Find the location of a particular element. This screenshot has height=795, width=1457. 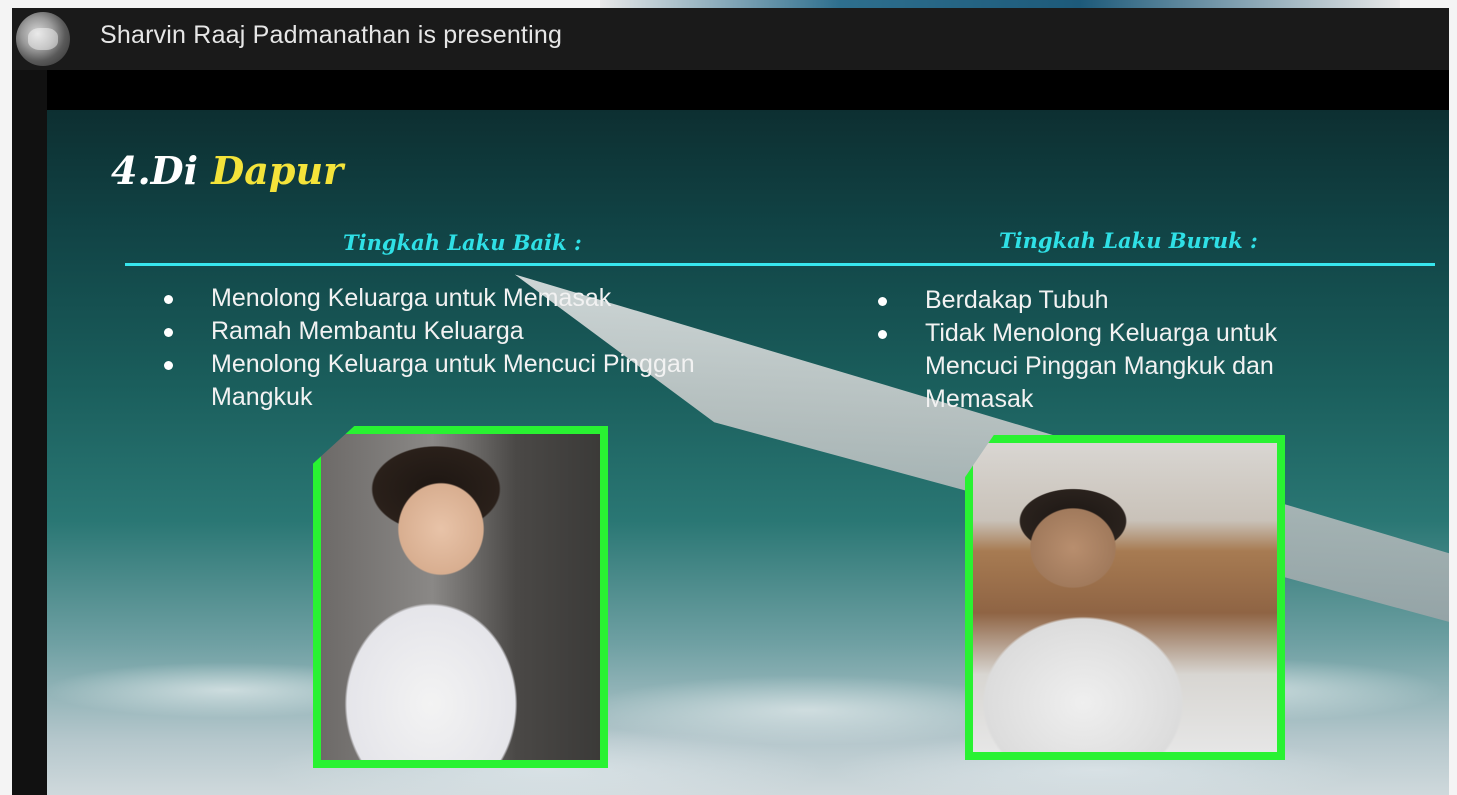

presenter-label: Sharvin Raaj Padmanathan is presenting is located at coordinates (331, 35).